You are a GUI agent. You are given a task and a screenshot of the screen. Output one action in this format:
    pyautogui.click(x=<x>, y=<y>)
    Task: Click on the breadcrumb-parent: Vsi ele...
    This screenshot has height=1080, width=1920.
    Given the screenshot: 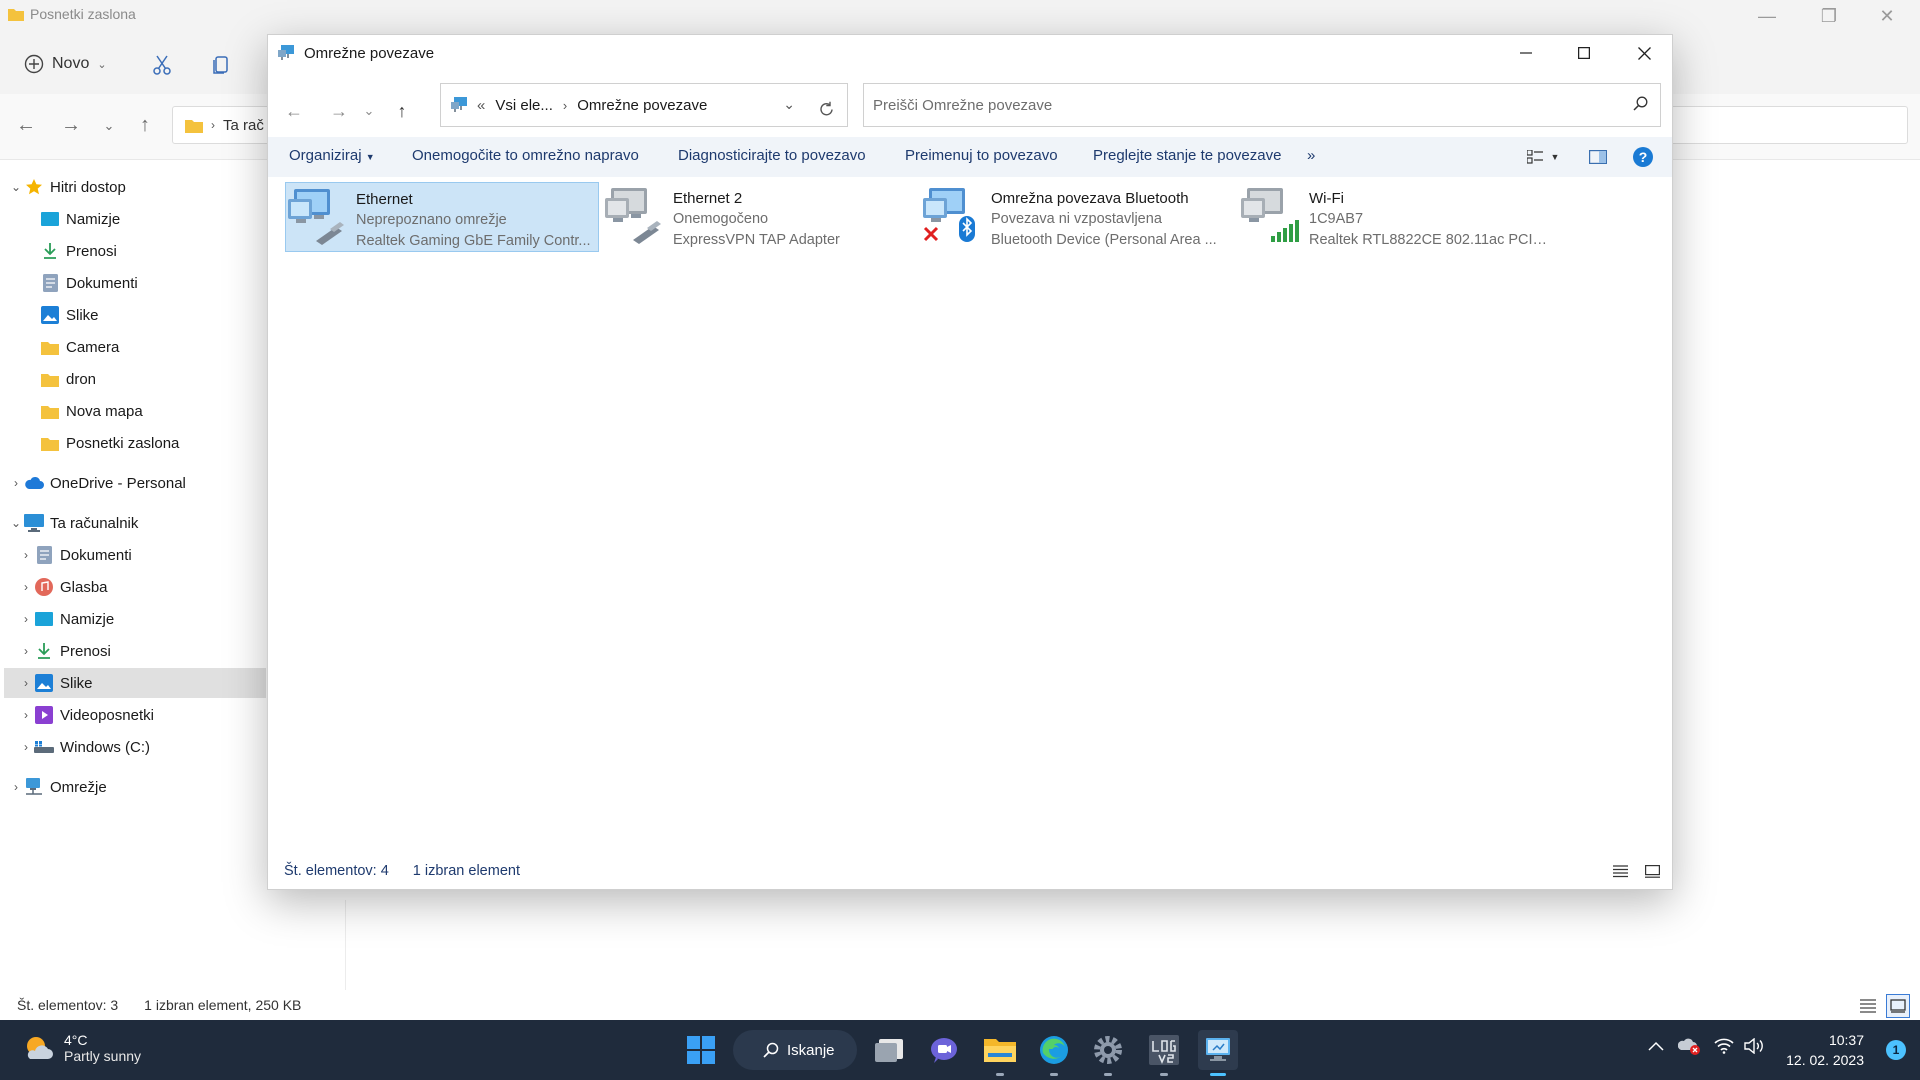 What is the action you would take?
    pyautogui.click(x=524, y=105)
    